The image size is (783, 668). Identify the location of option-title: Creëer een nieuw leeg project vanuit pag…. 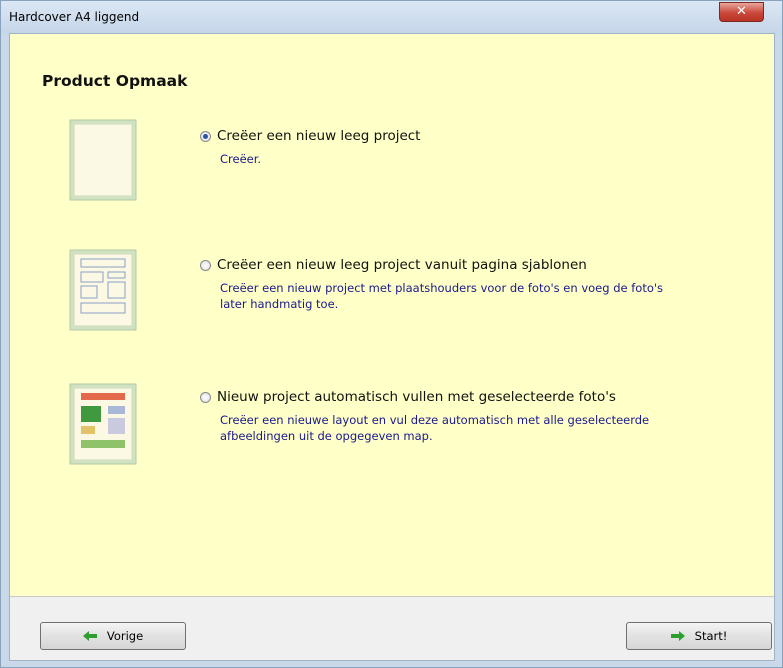
(402, 265).